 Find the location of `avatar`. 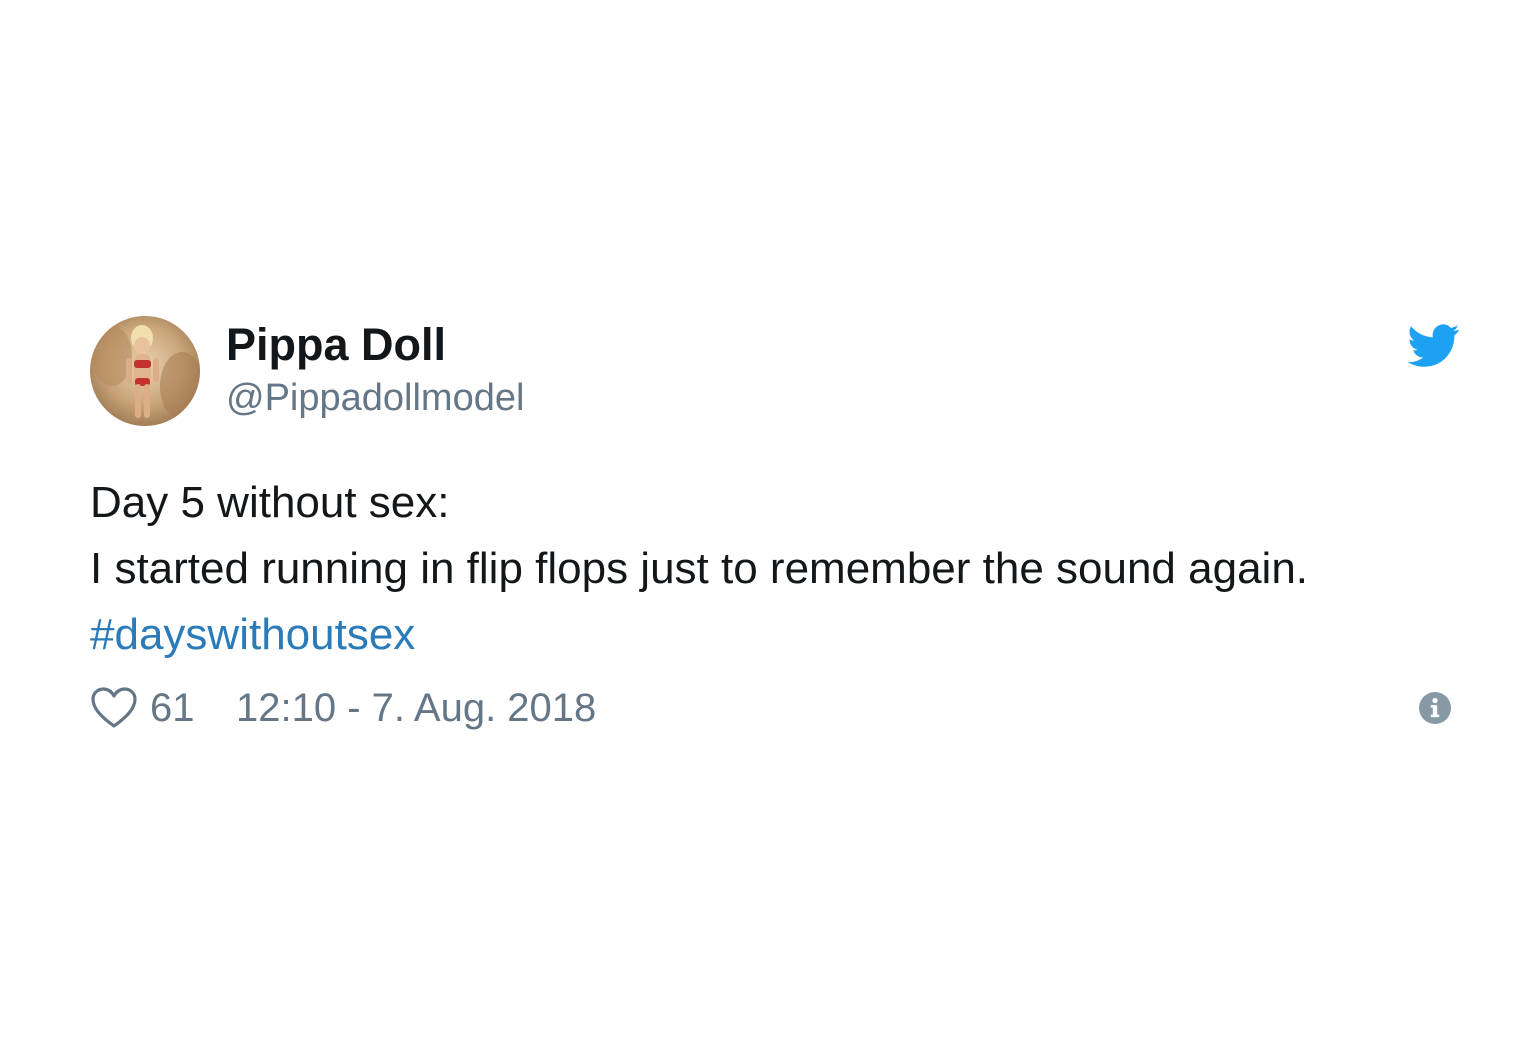

avatar is located at coordinates (145, 371).